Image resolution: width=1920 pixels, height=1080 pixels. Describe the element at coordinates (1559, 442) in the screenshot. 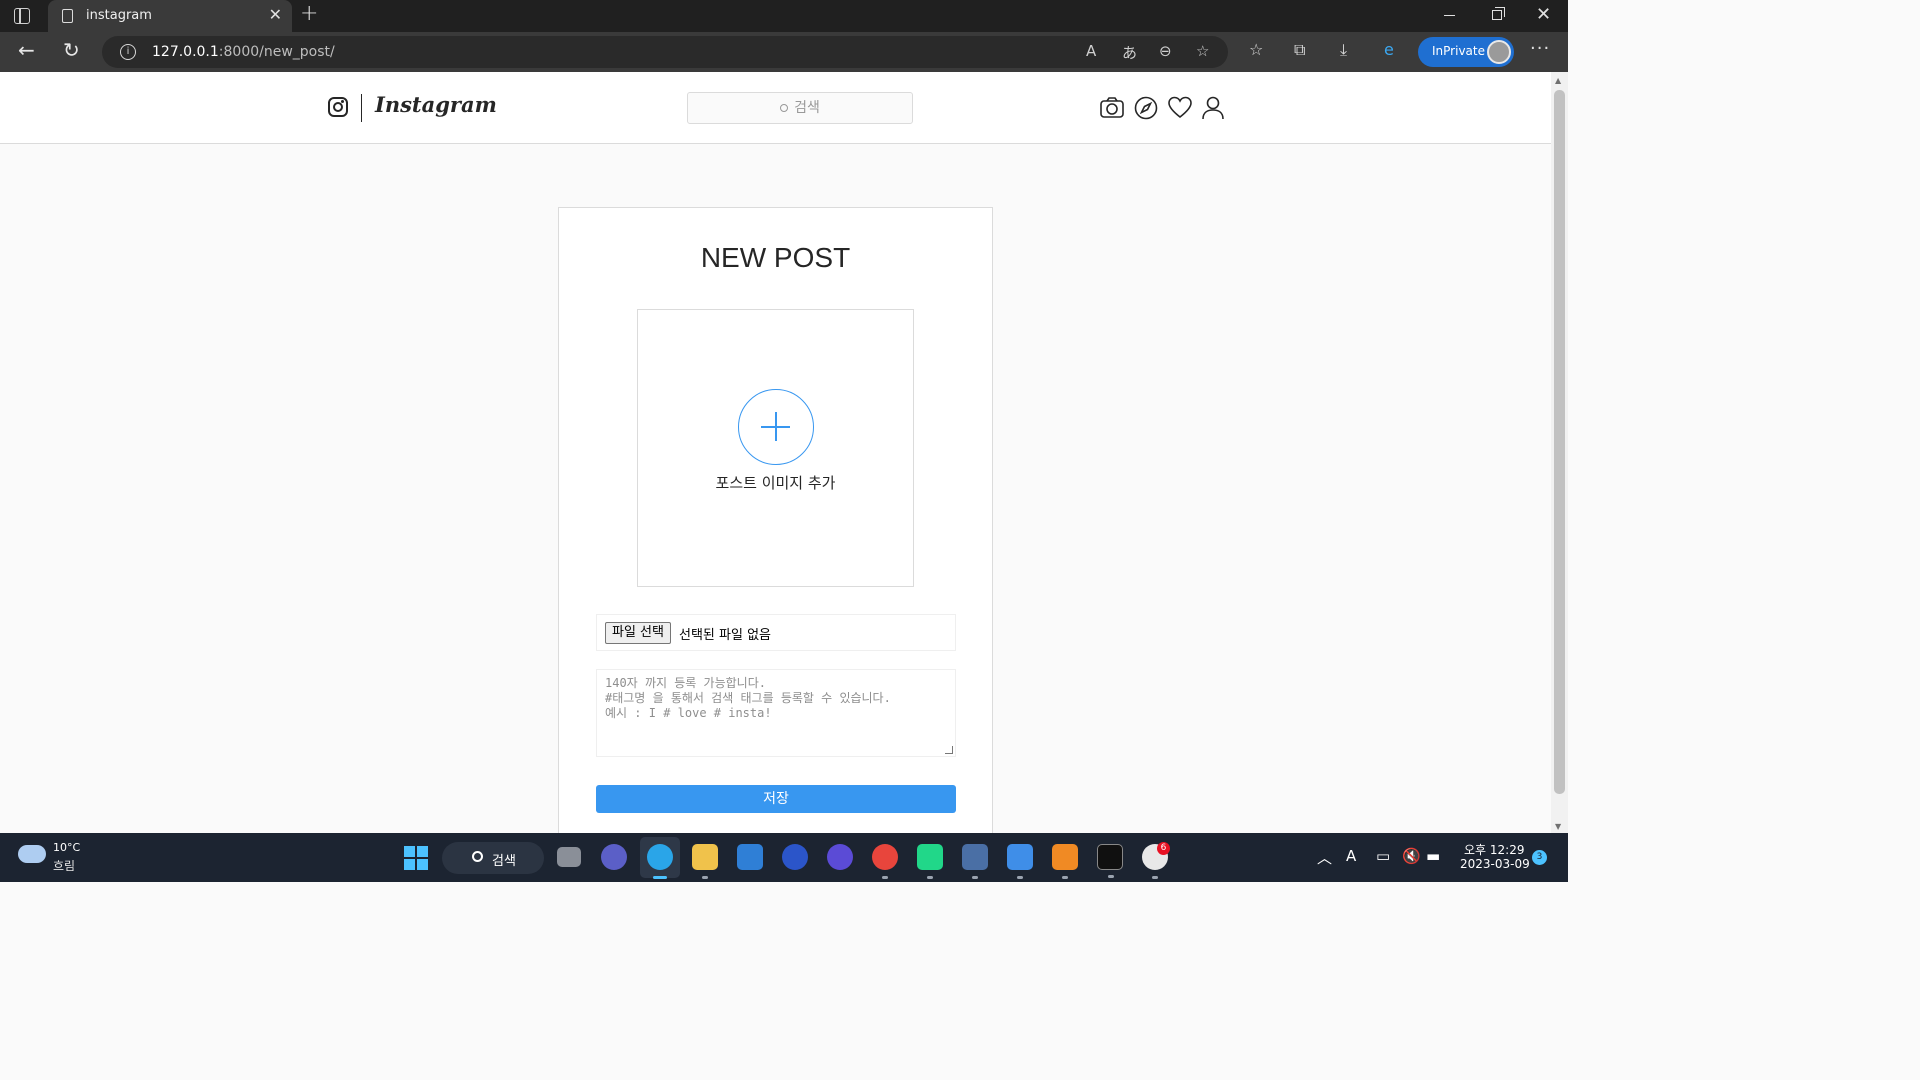

I see `scrollbar-thumb` at that location.